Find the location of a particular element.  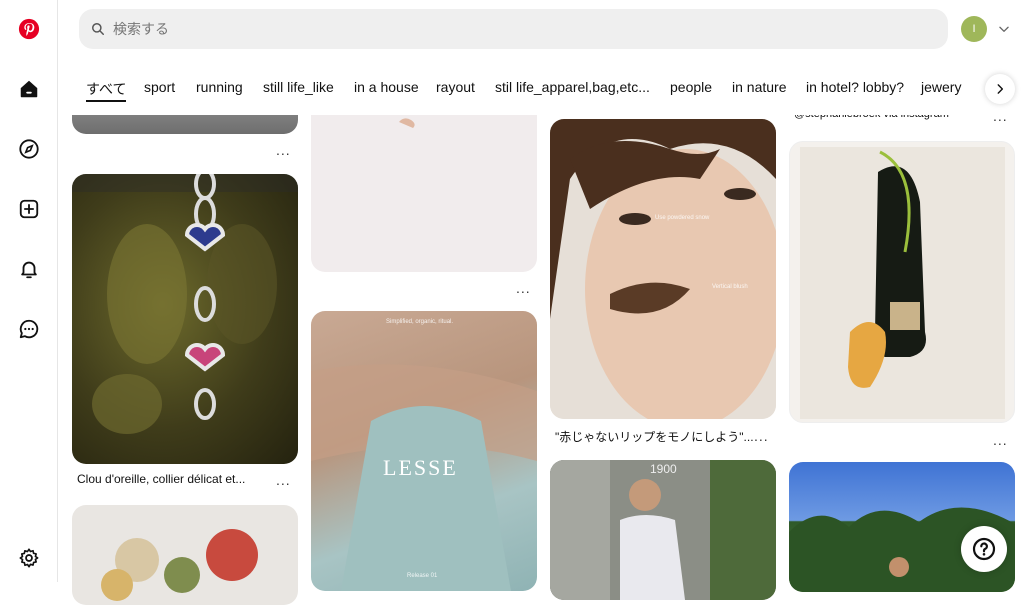

explore-compass-icon is located at coordinates (29, 149).